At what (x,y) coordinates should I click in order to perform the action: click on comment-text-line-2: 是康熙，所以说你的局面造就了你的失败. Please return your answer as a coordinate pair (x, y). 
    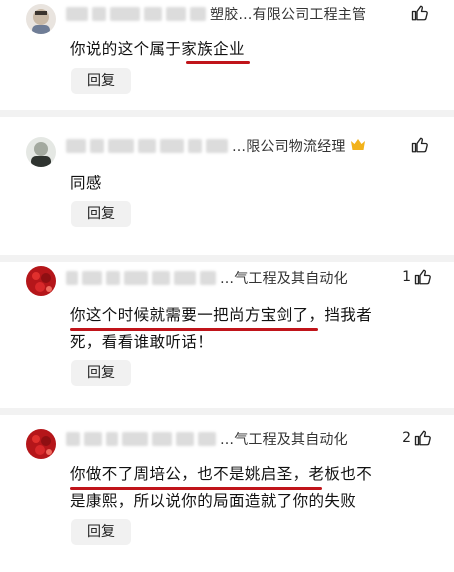
    Looking at the image, I should click on (213, 501).